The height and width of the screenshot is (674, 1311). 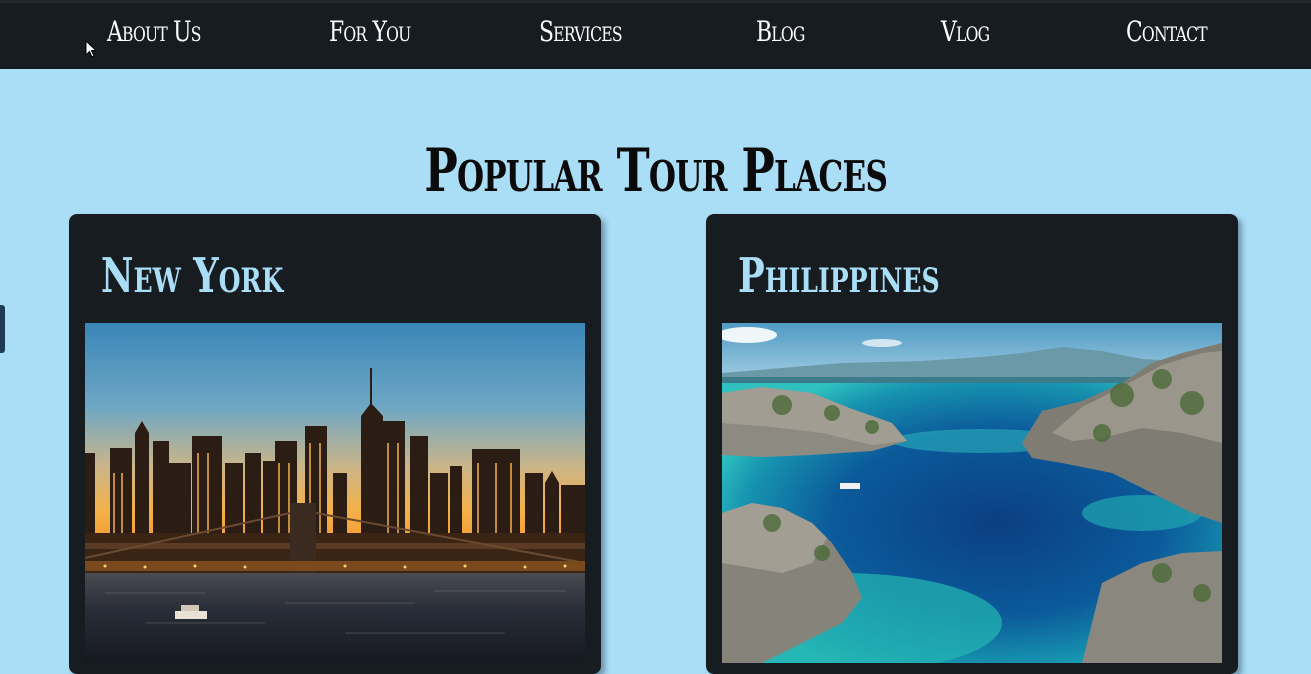 I want to click on nav-about-us: About Us, so click(x=154, y=31).